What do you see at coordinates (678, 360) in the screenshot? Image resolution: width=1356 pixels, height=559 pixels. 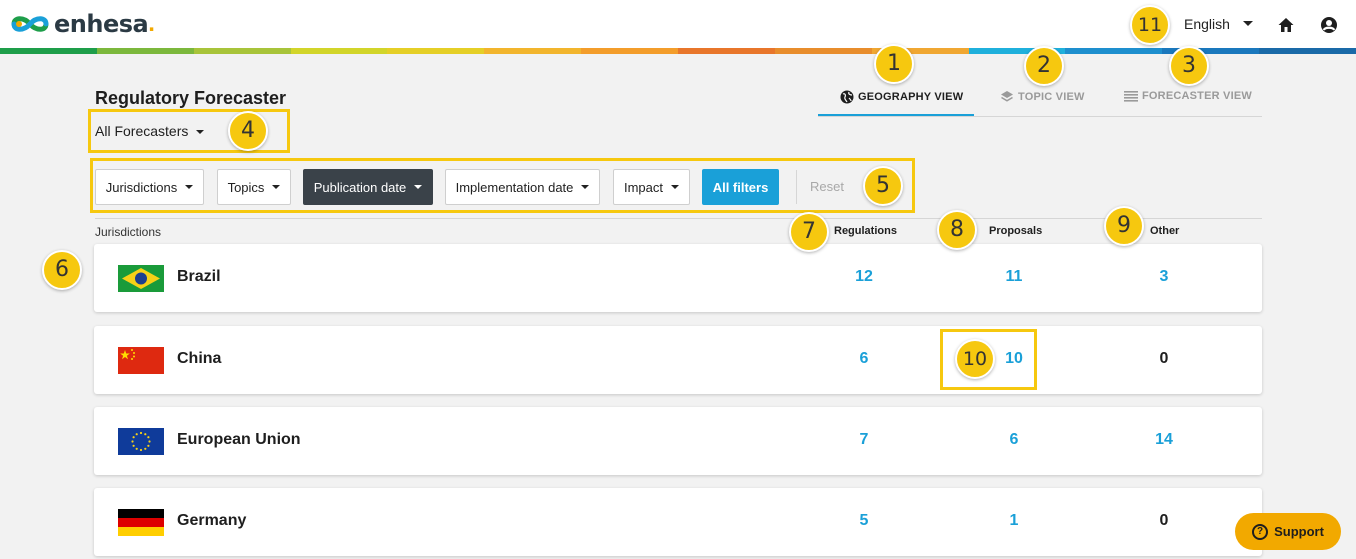 I see `table-row: China 6 10 0` at bounding box center [678, 360].